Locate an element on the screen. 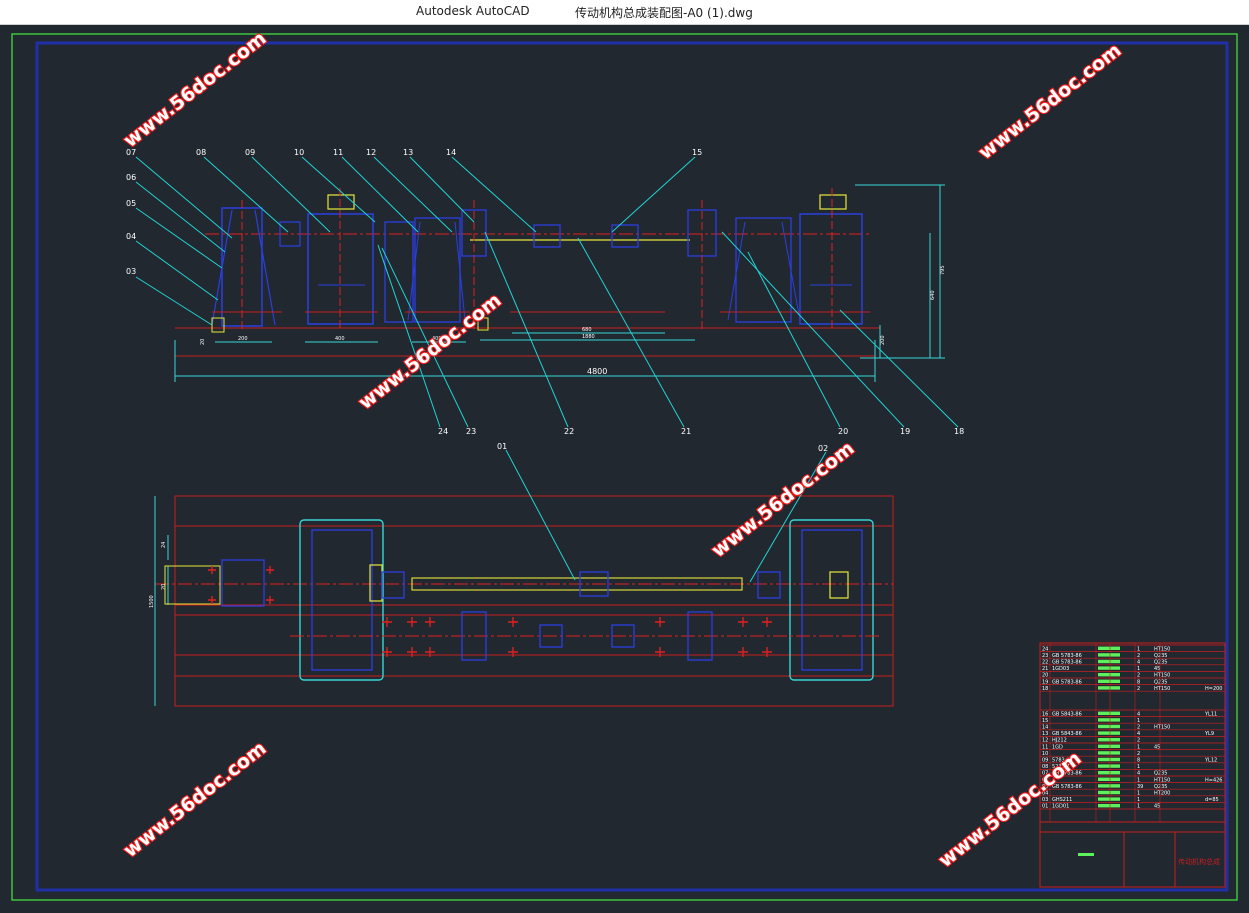 The image size is (1249, 913). front-label-15: 15 is located at coordinates (697, 152).